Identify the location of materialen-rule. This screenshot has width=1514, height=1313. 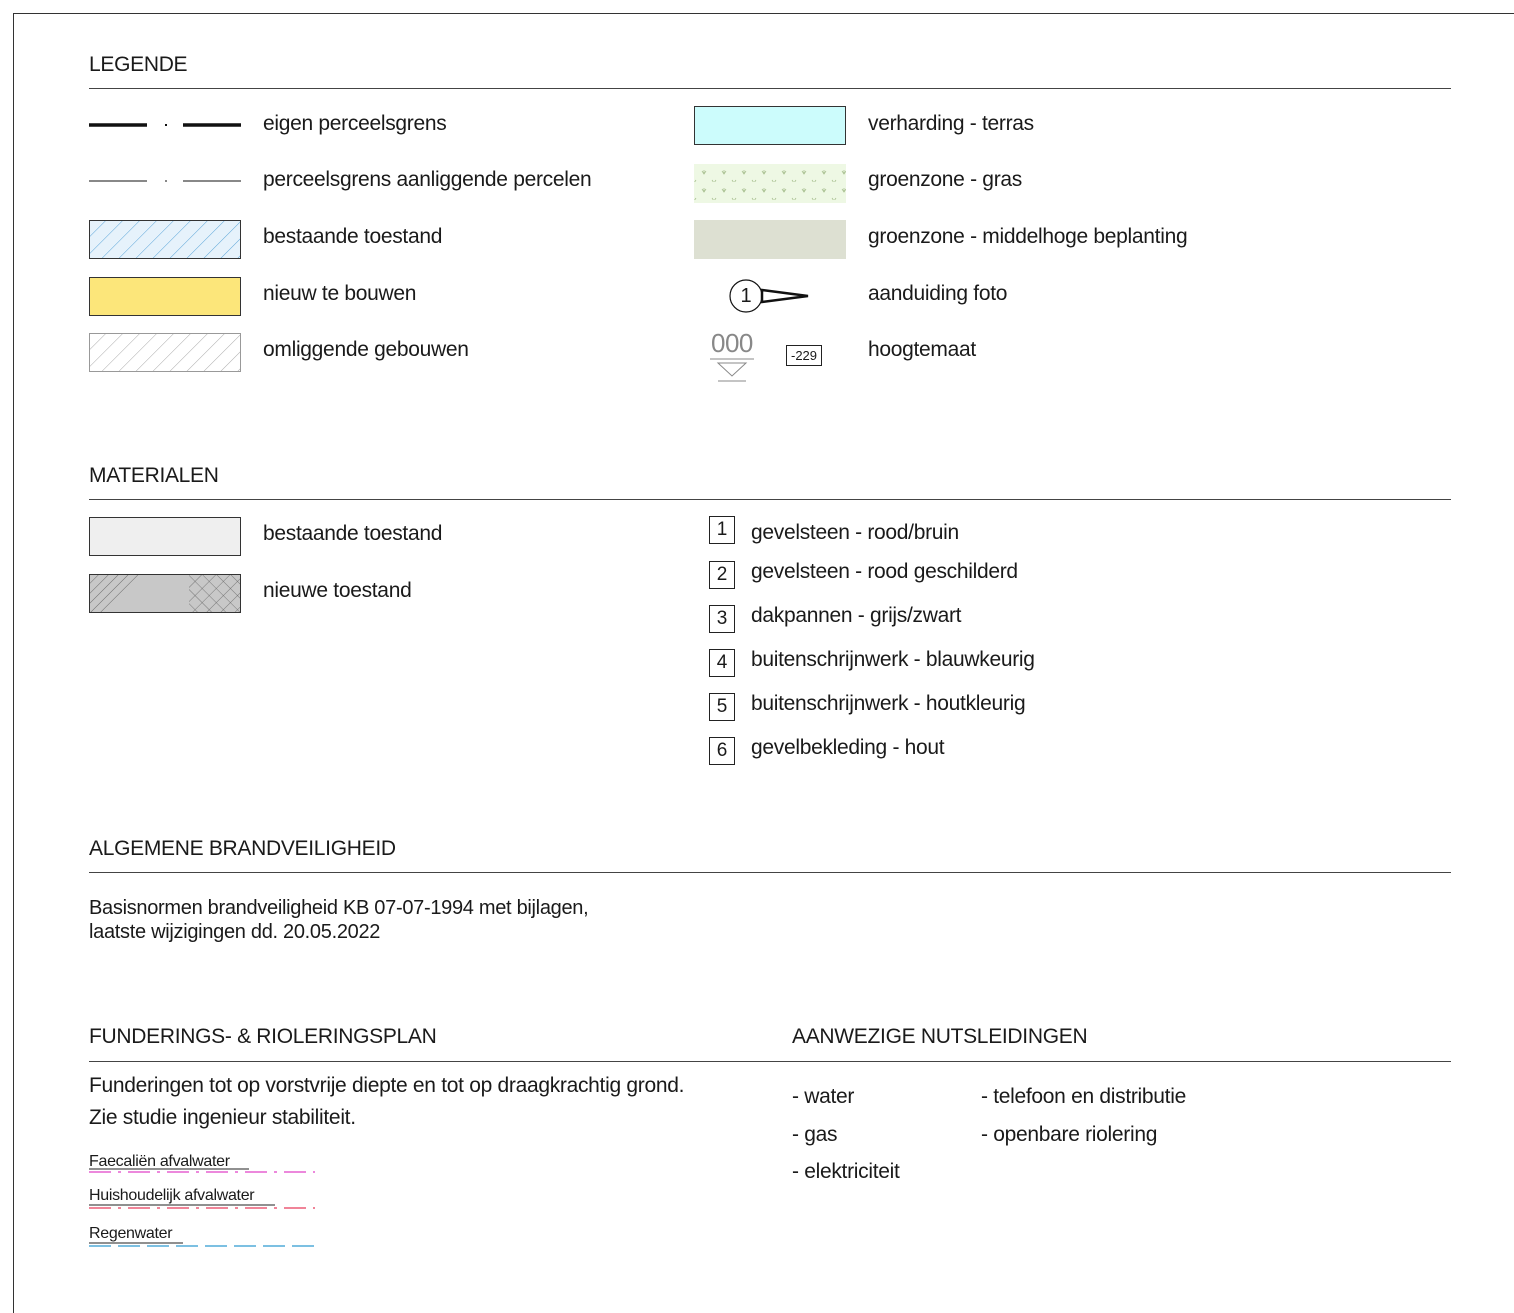
(770, 499).